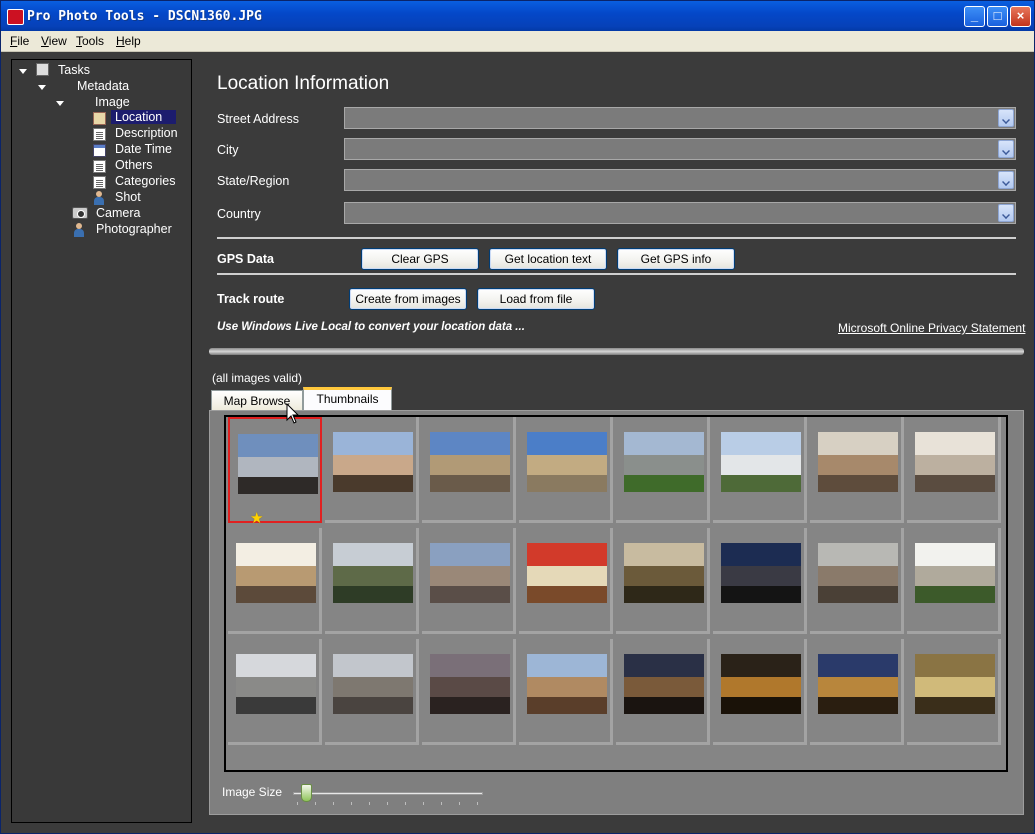  I want to click on photo-thumbnail-street-cars, so click(858, 573).